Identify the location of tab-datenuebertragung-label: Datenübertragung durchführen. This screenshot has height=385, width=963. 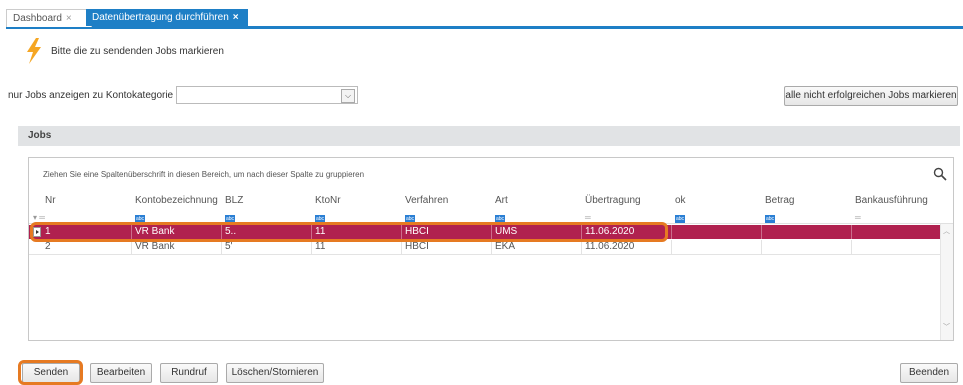
(160, 17).